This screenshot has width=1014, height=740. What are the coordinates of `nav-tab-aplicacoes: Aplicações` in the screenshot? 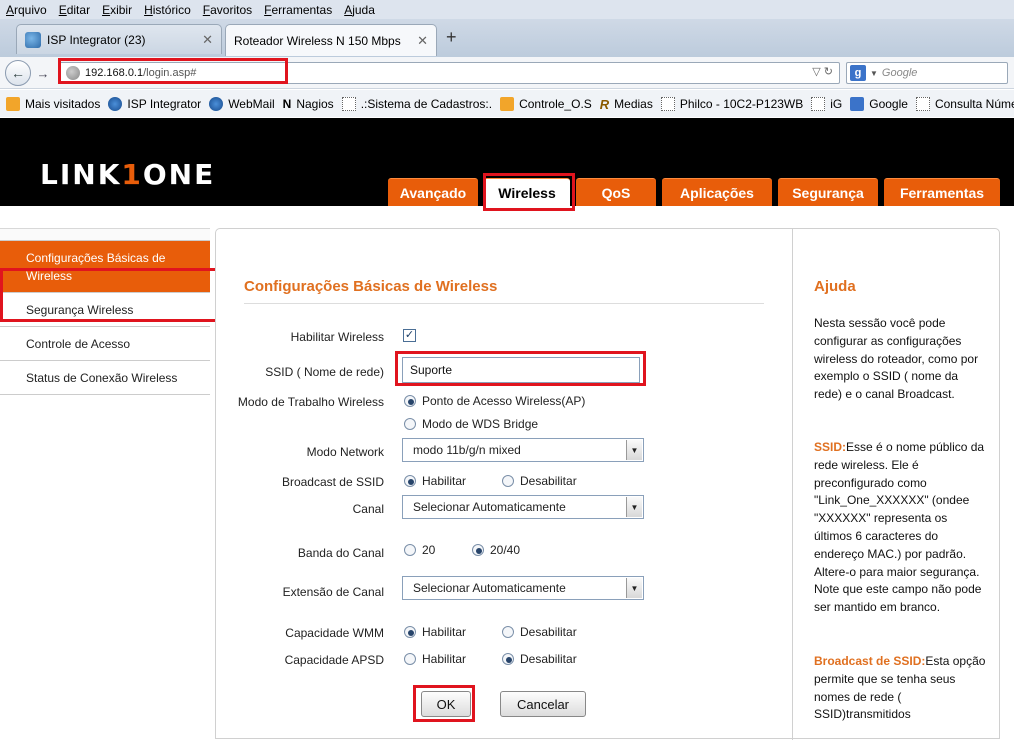 It's located at (717, 192).